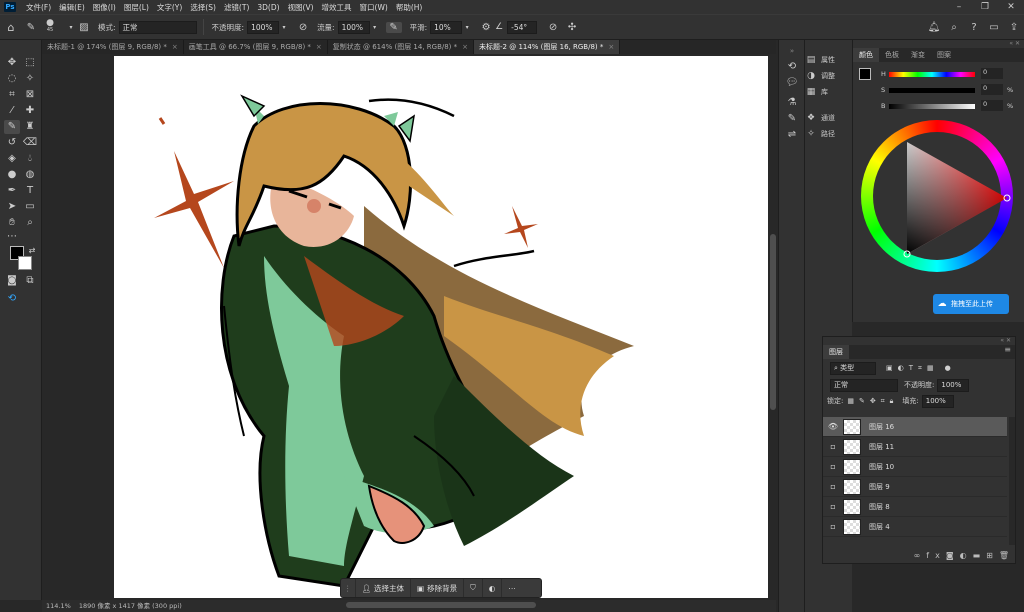 This screenshot has height=612, width=1024. Describe the element at coordinates (792, 119) in the screenshot. I see `brush-settings-panel-icon: ✎` at that location.